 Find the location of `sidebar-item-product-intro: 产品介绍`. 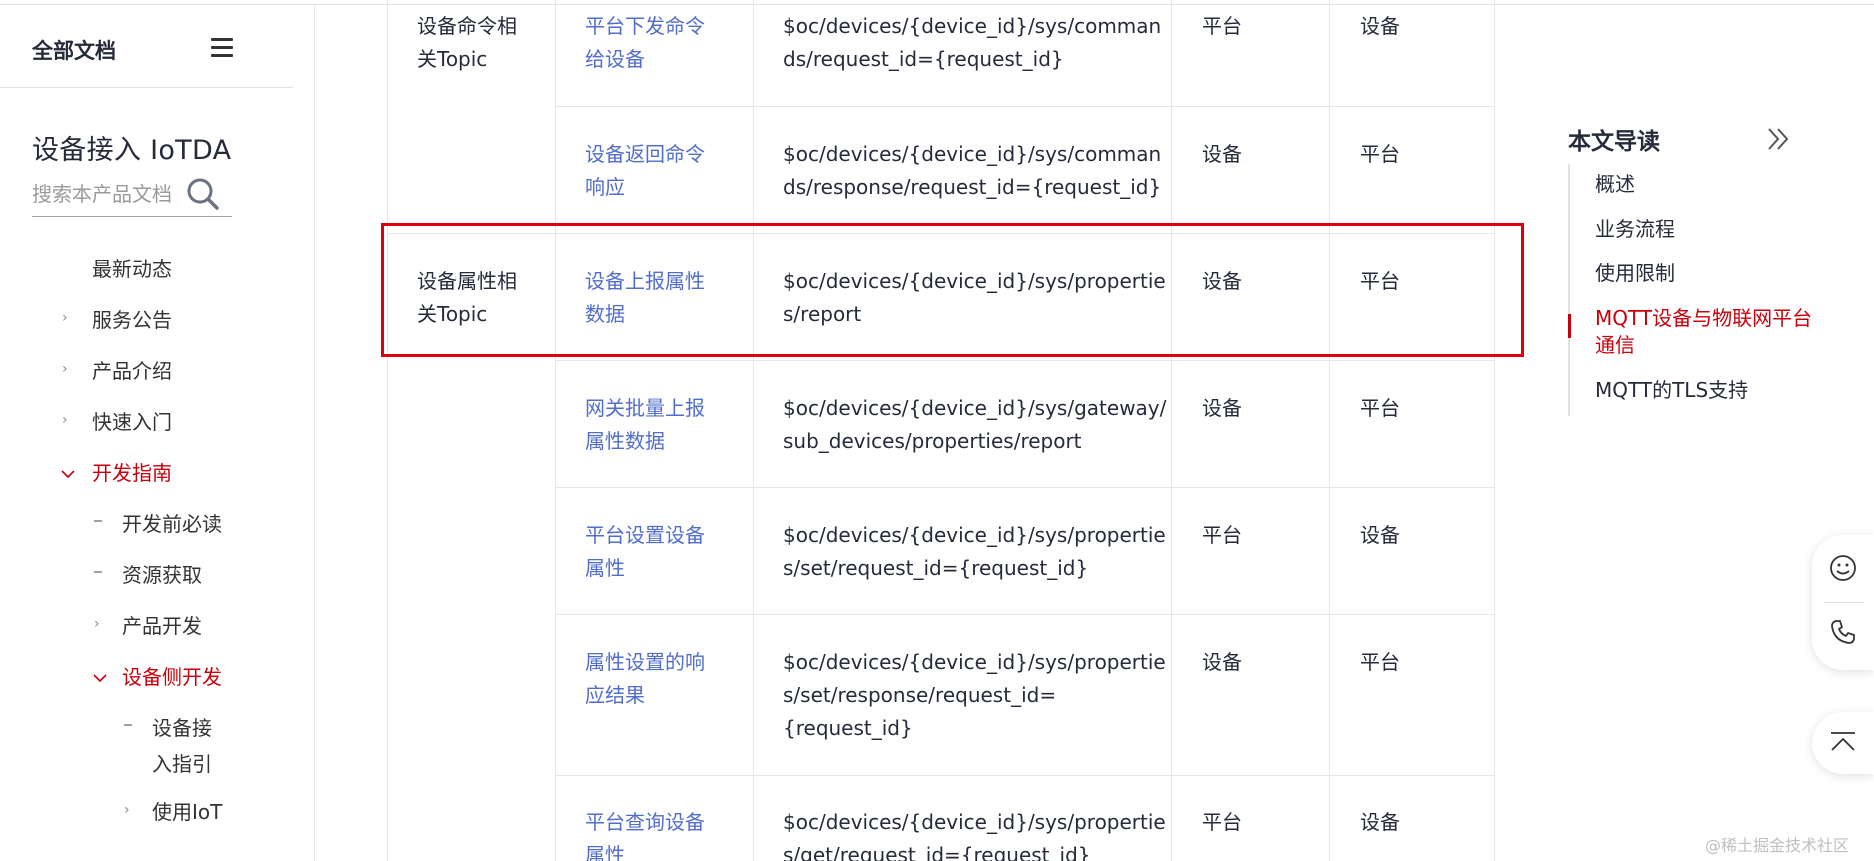

sidebar-item-product-intro: 产品介绍 is located at coordinates (132, 369).